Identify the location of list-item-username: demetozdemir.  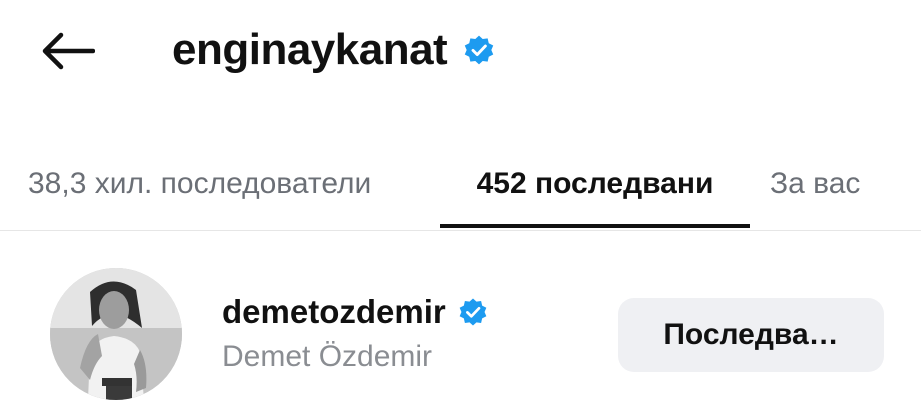
(334, 312).